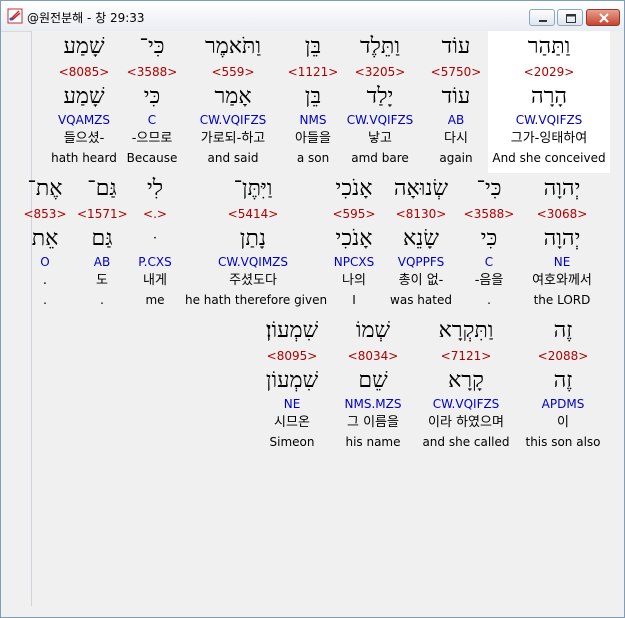 Image resolution: width=625 pixels, height=618 pixels. What do you see at coordinates (549, 72) in the screenshot?
I see `strong-number: <2029>` at bounding box center [549, 72].